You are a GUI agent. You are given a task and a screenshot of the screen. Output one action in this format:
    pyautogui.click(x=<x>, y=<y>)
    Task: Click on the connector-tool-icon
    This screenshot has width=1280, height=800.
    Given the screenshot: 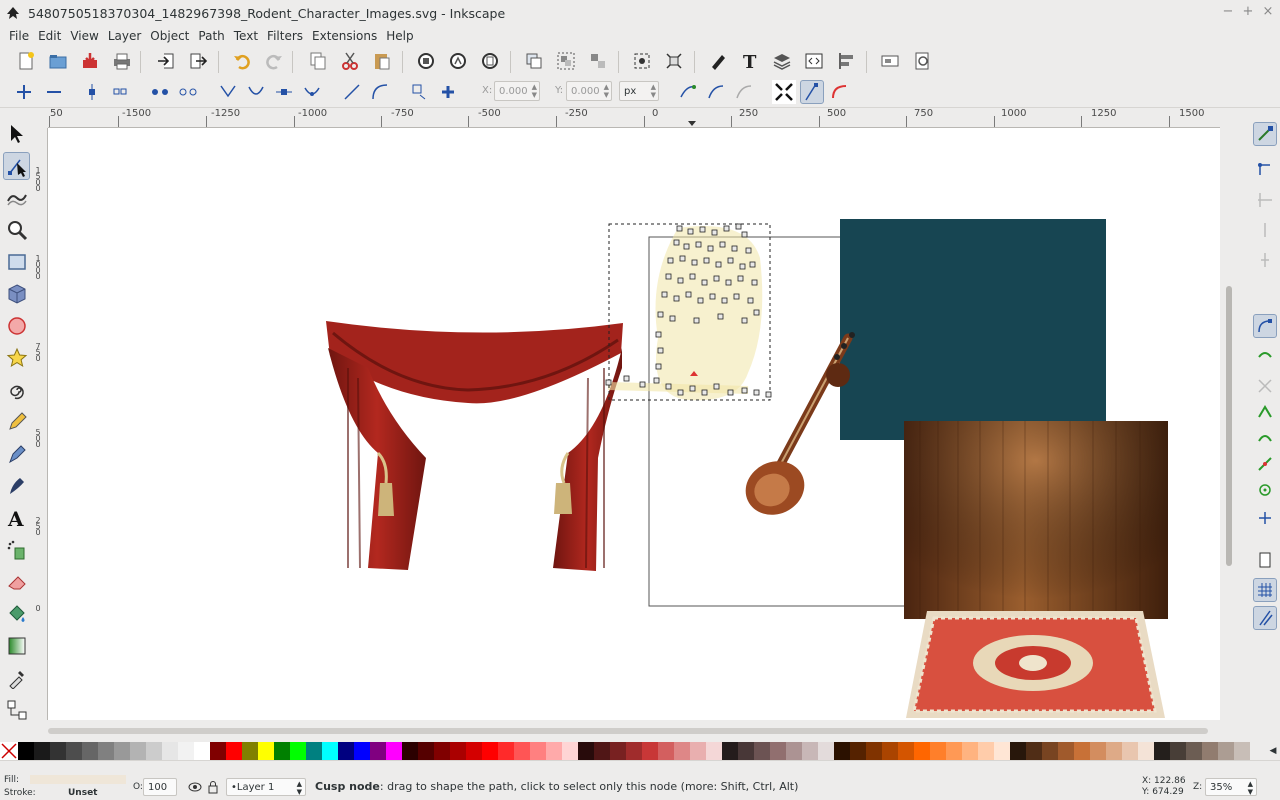 What is the action you would take?
    pyautogui.click(x=16, y=710)
    